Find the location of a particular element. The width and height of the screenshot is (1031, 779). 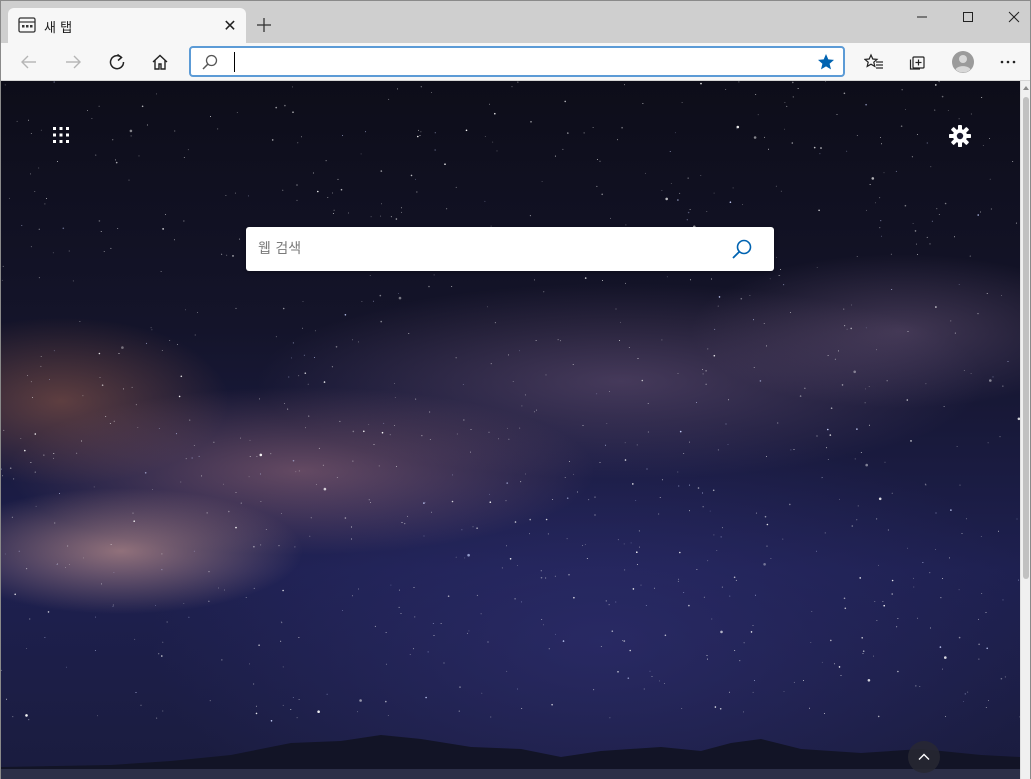

new-tab-button is located at coordinates (264, 25).